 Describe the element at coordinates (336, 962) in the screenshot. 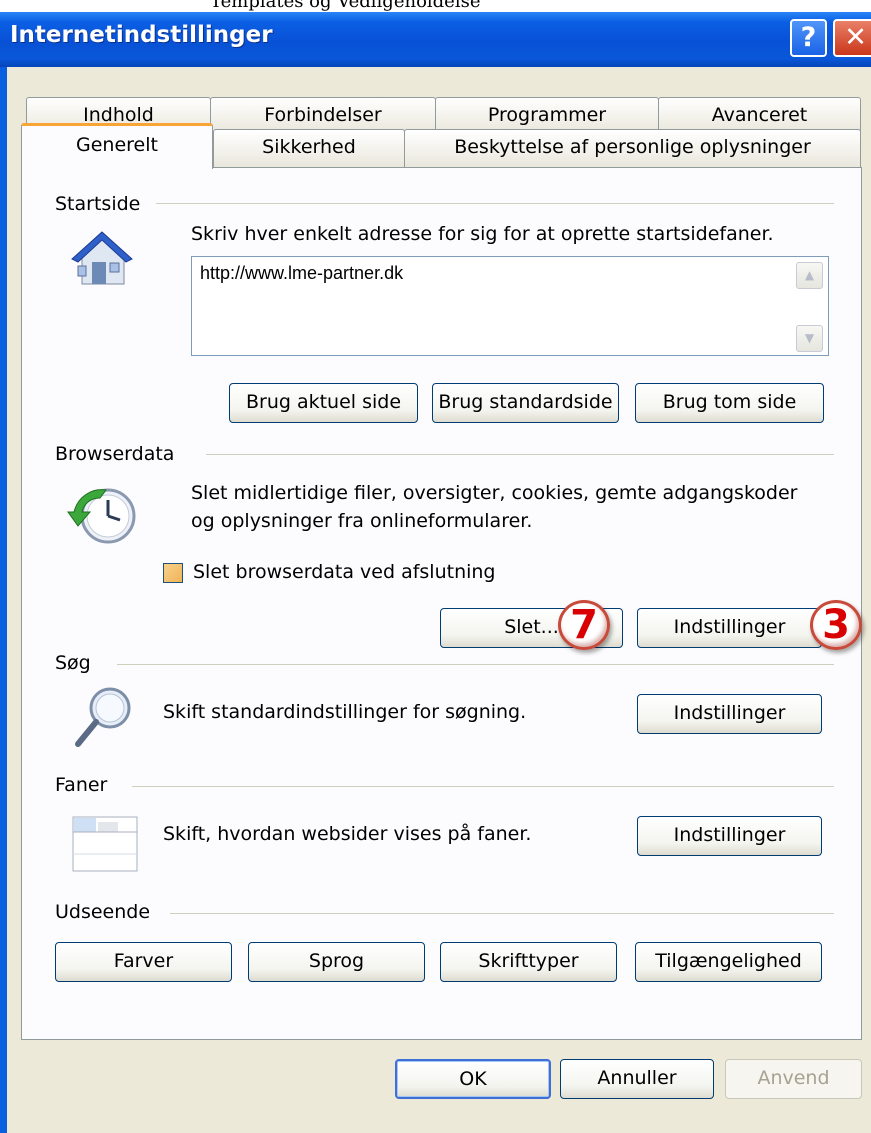

I see `languages-button: Sprog` at that location.